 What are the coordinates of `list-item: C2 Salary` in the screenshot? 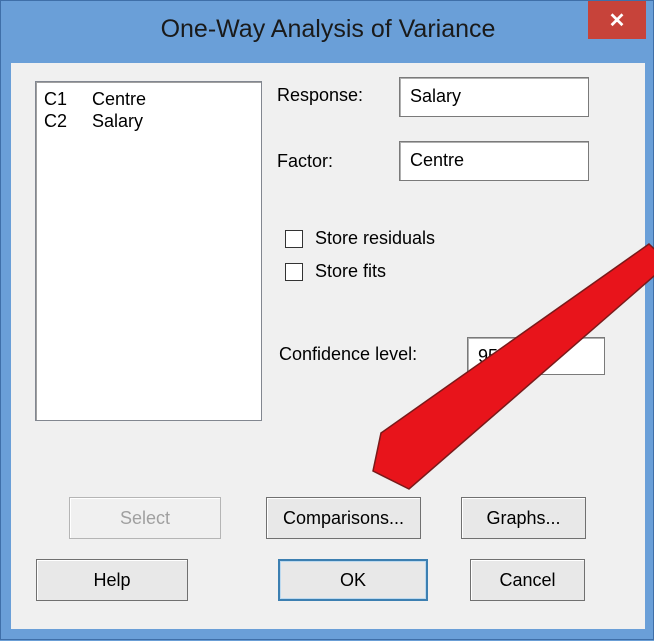 It's located at (148, 121).